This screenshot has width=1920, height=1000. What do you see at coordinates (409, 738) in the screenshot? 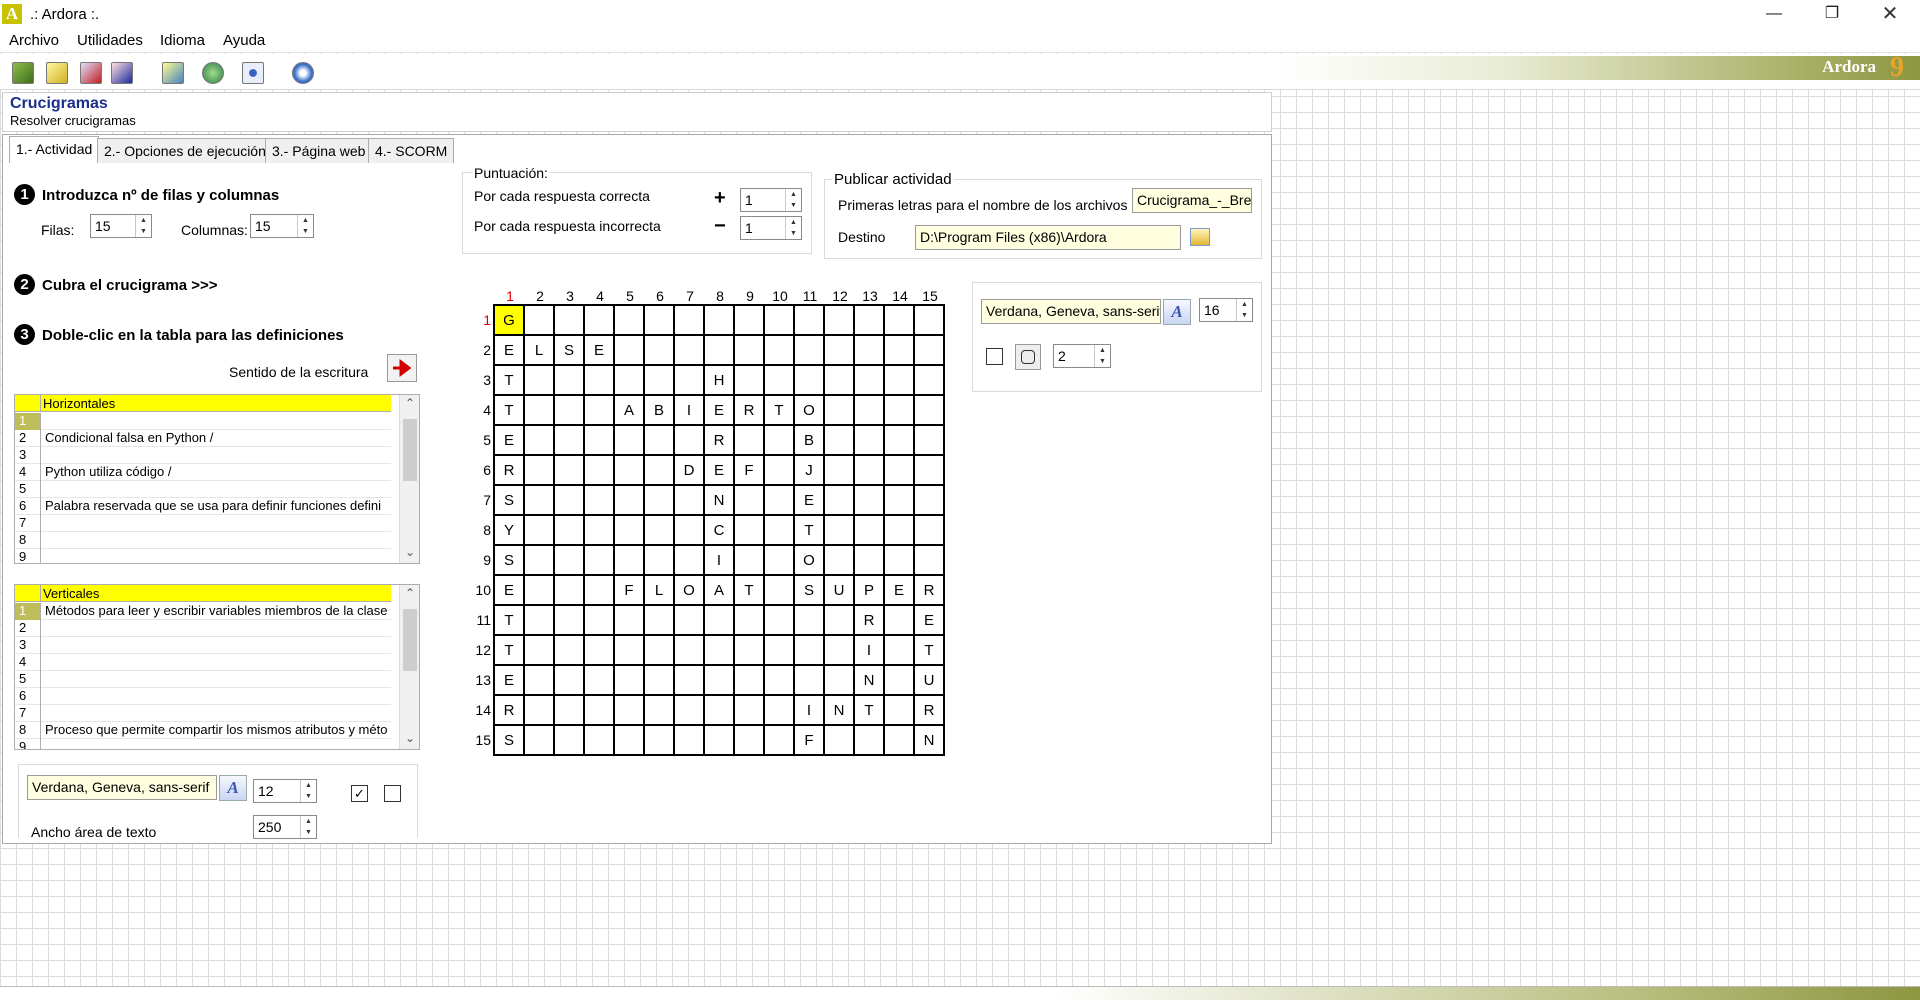
I see `scroll-down-icon: ⌄` at bounding box center [409, 738].